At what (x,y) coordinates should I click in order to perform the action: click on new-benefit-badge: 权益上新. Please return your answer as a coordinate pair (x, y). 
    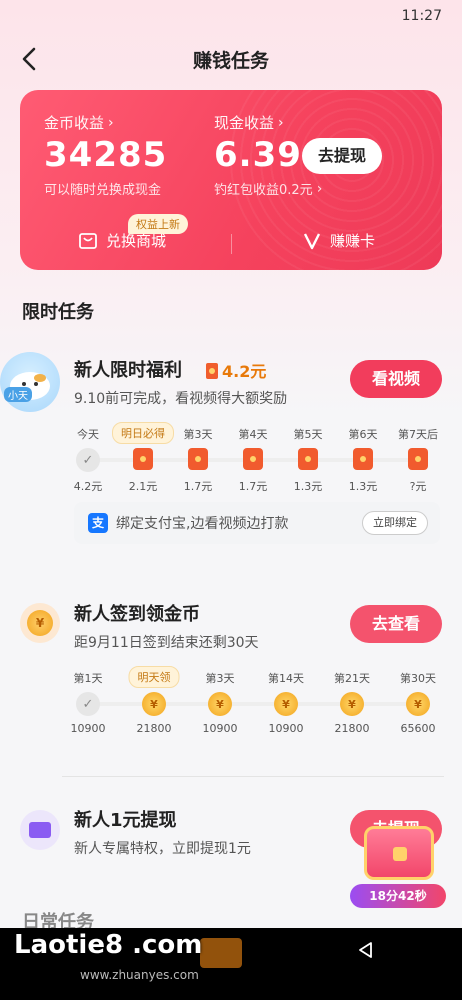
    Looking at the image, I should click on (158, 224).